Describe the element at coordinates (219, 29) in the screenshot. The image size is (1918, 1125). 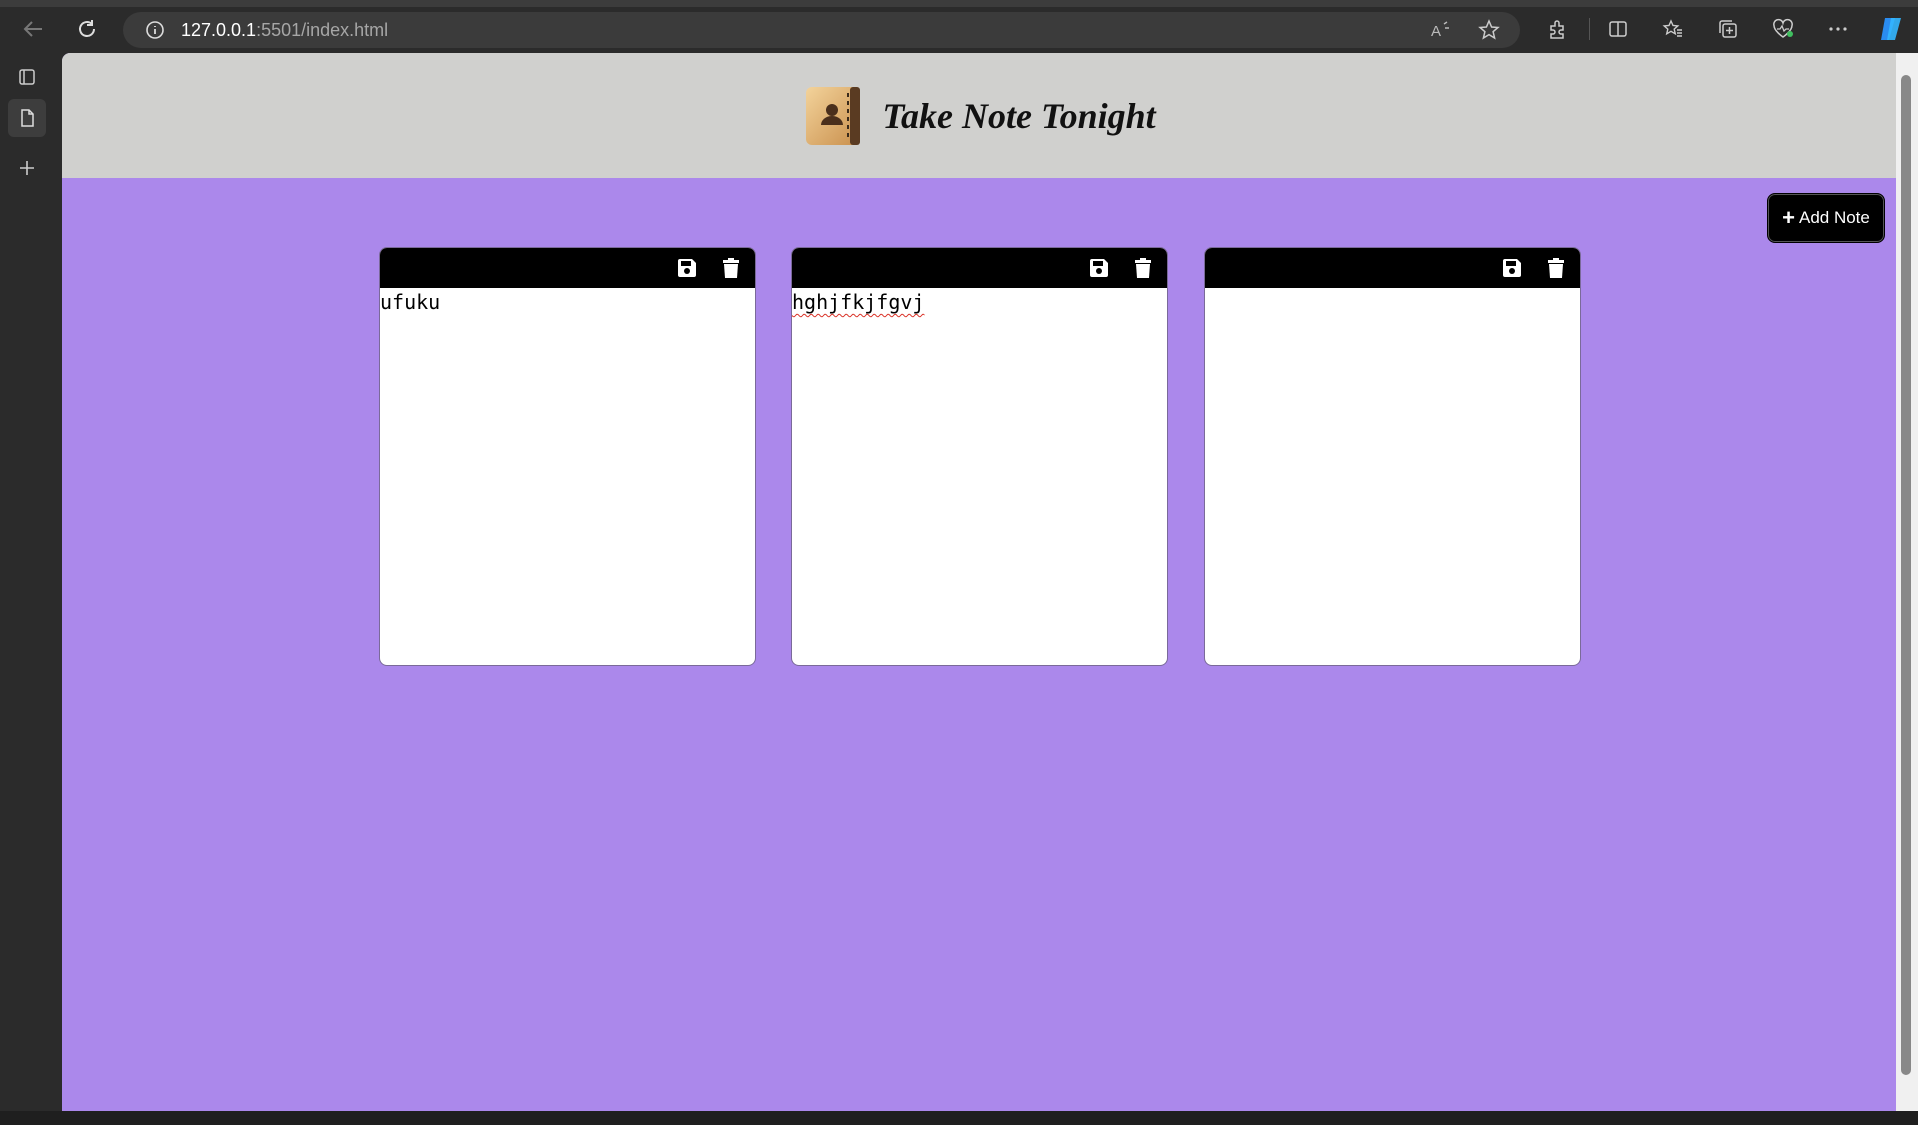
I see `url-host: 127.0.0.1` at that location.